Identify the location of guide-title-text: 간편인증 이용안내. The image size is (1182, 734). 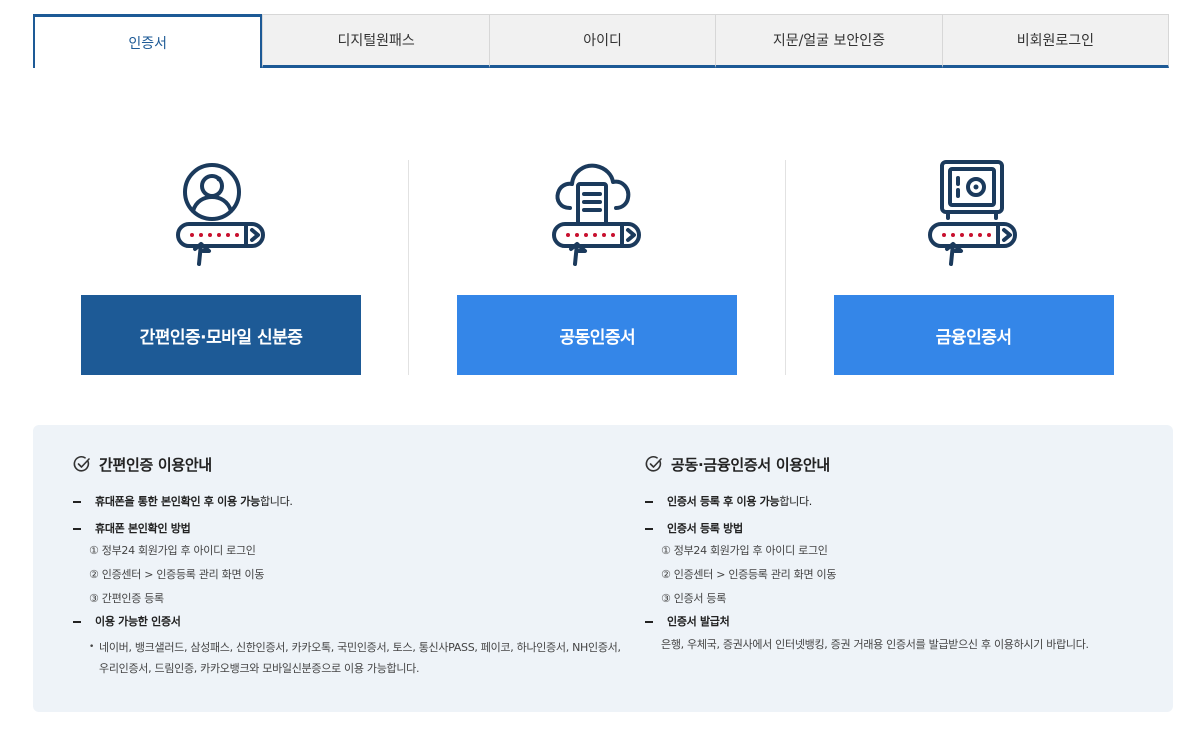
(155, 464).